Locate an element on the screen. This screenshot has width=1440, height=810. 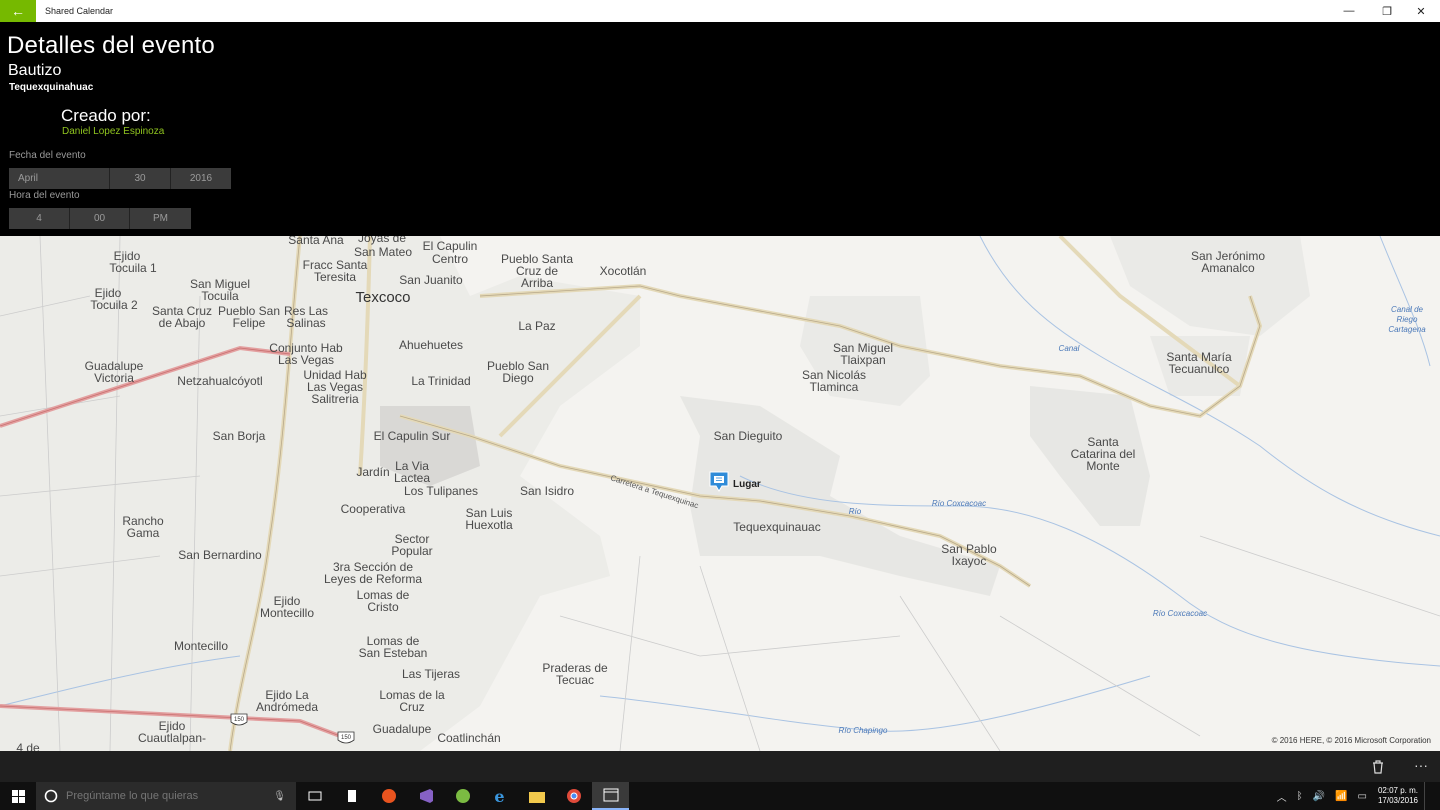
app-orange-icon is located at coordinates (388, 796).